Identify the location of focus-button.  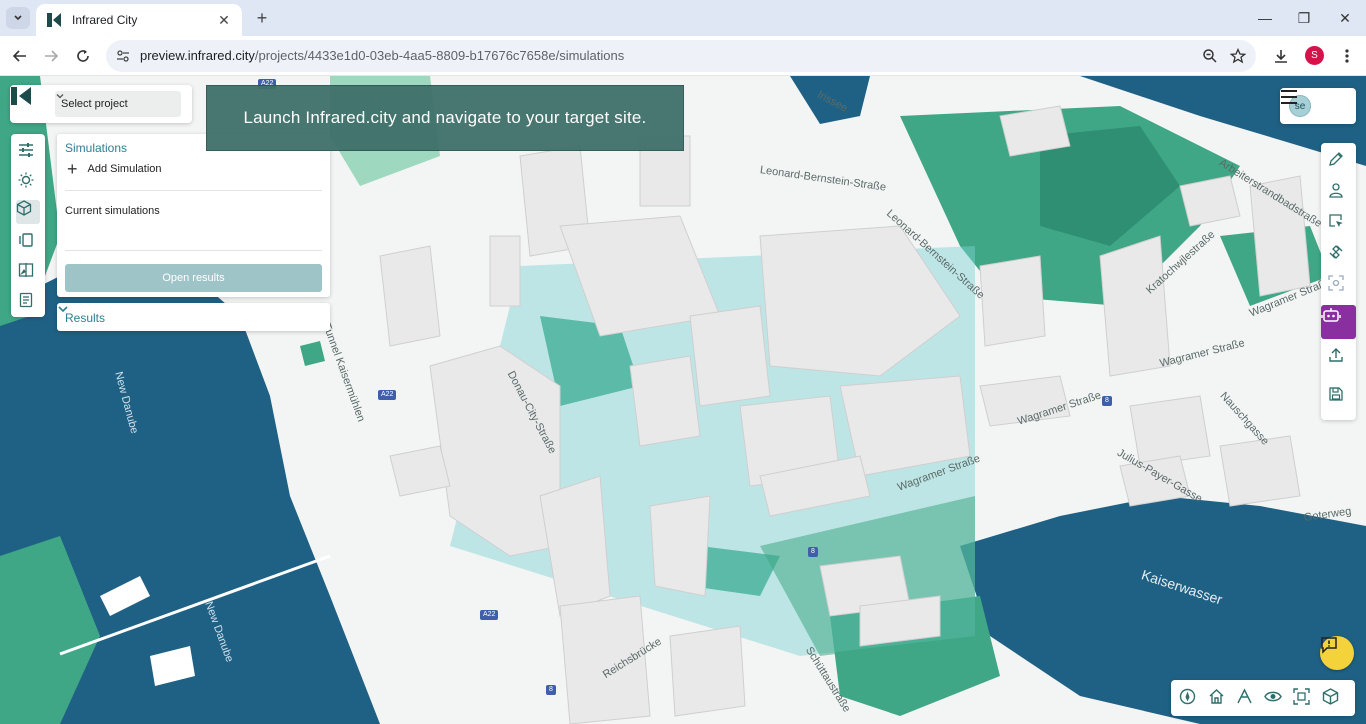
(1338, 285).